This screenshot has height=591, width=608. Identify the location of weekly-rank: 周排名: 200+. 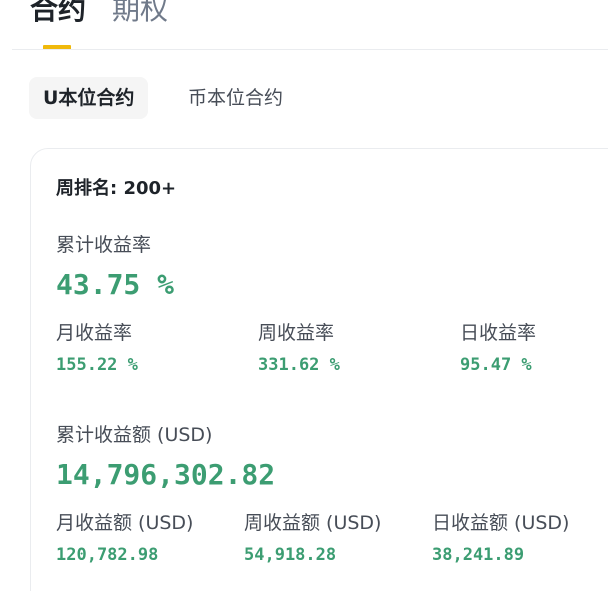
(116, 188).